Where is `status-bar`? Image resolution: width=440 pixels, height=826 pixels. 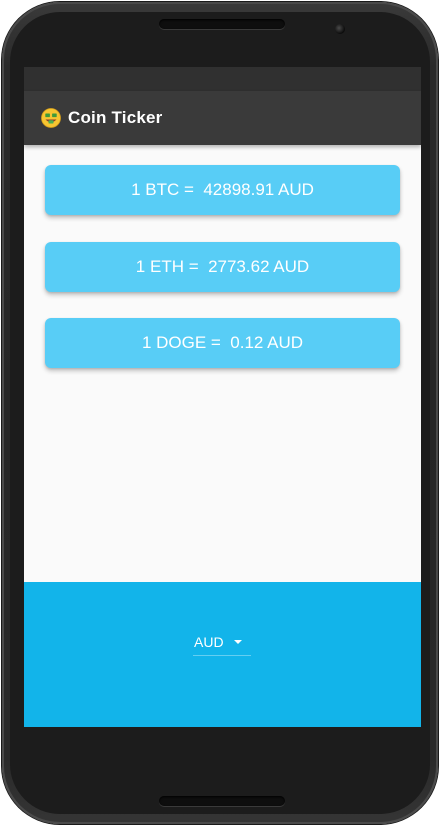
status-bar is located at coordinates (222, 79).